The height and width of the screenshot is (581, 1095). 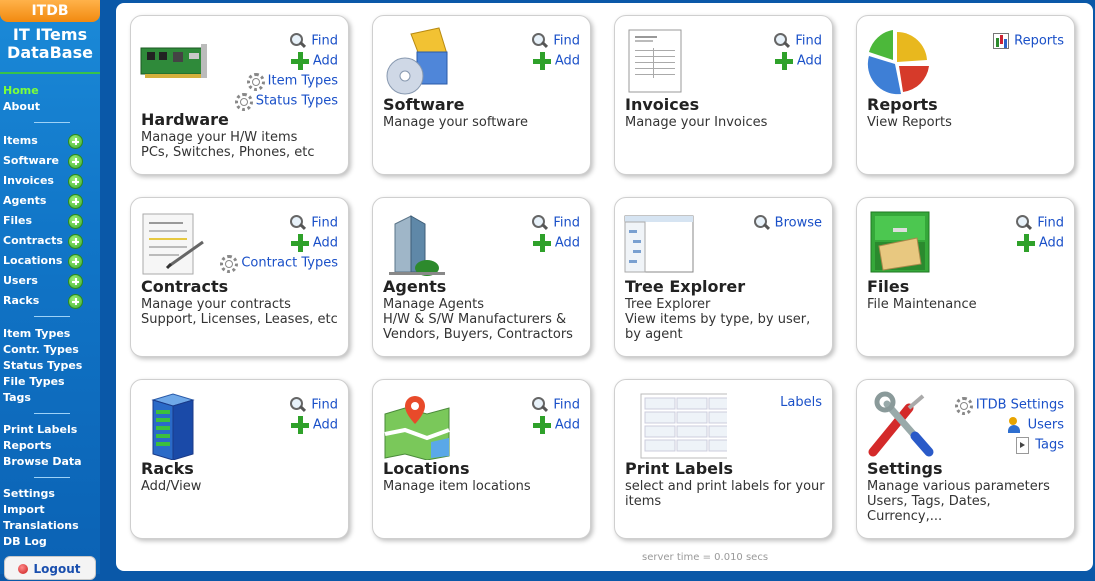 What do you see at coordinates (36, 334) in the screenshot?
I see `nav-item-types: Item Types` at bounding box center [36, 334].